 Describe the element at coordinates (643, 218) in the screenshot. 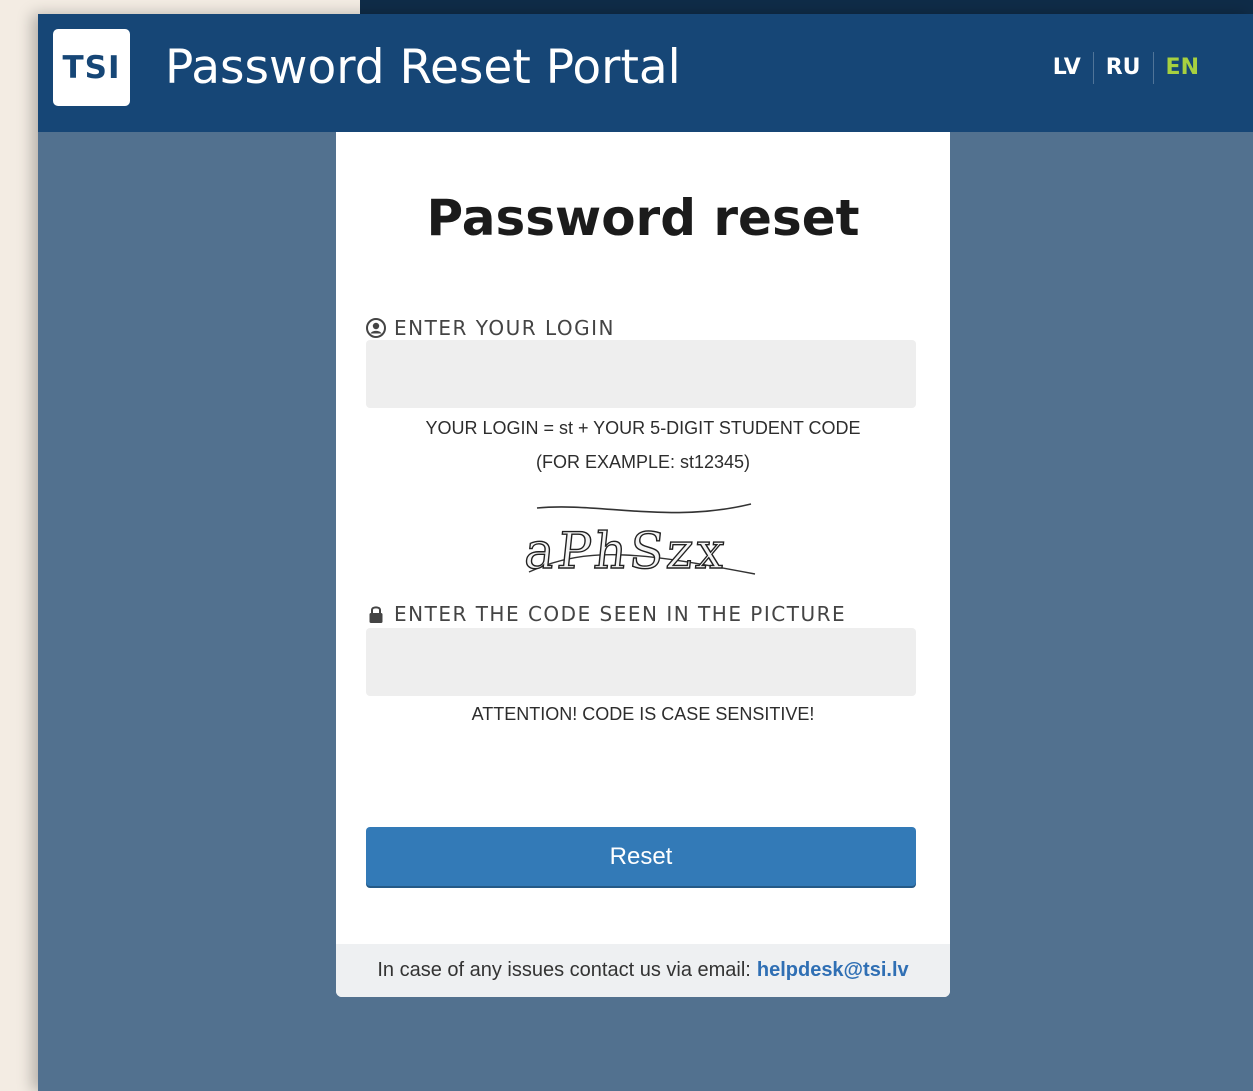

I see `page-title: Password reset` at that location.